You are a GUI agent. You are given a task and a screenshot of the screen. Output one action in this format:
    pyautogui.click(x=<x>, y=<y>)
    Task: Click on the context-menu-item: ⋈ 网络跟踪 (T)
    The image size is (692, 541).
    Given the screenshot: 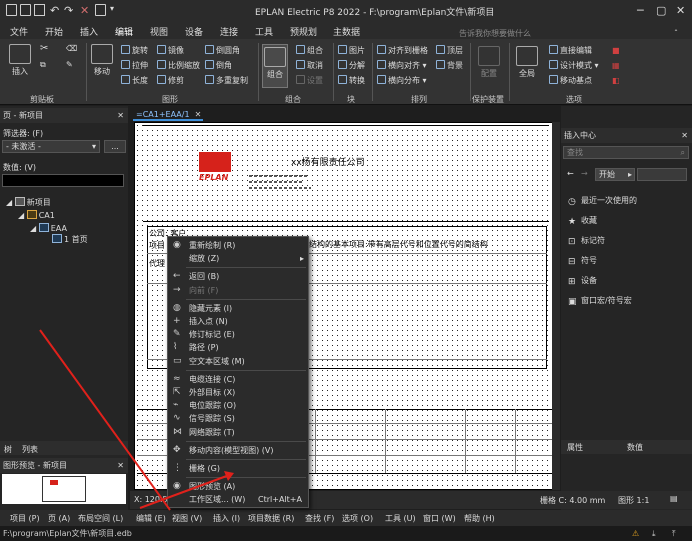 What is the action you would take?
    pyautogui.click(x=238, y=432)
    